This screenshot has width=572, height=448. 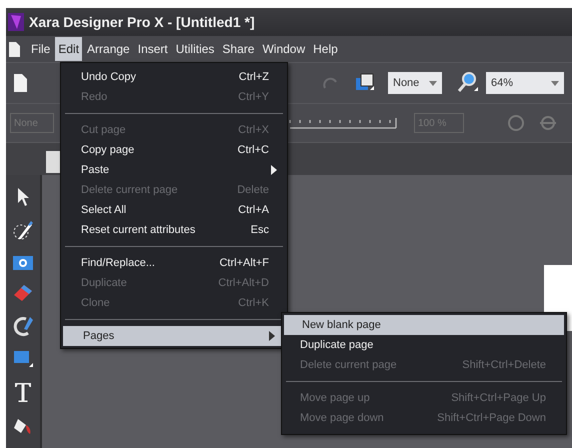 What do you see at coordinates (253, 210) in the screenshot?
I see `shortcut-label: Ctrl+A` at bounding box center [253, 210].